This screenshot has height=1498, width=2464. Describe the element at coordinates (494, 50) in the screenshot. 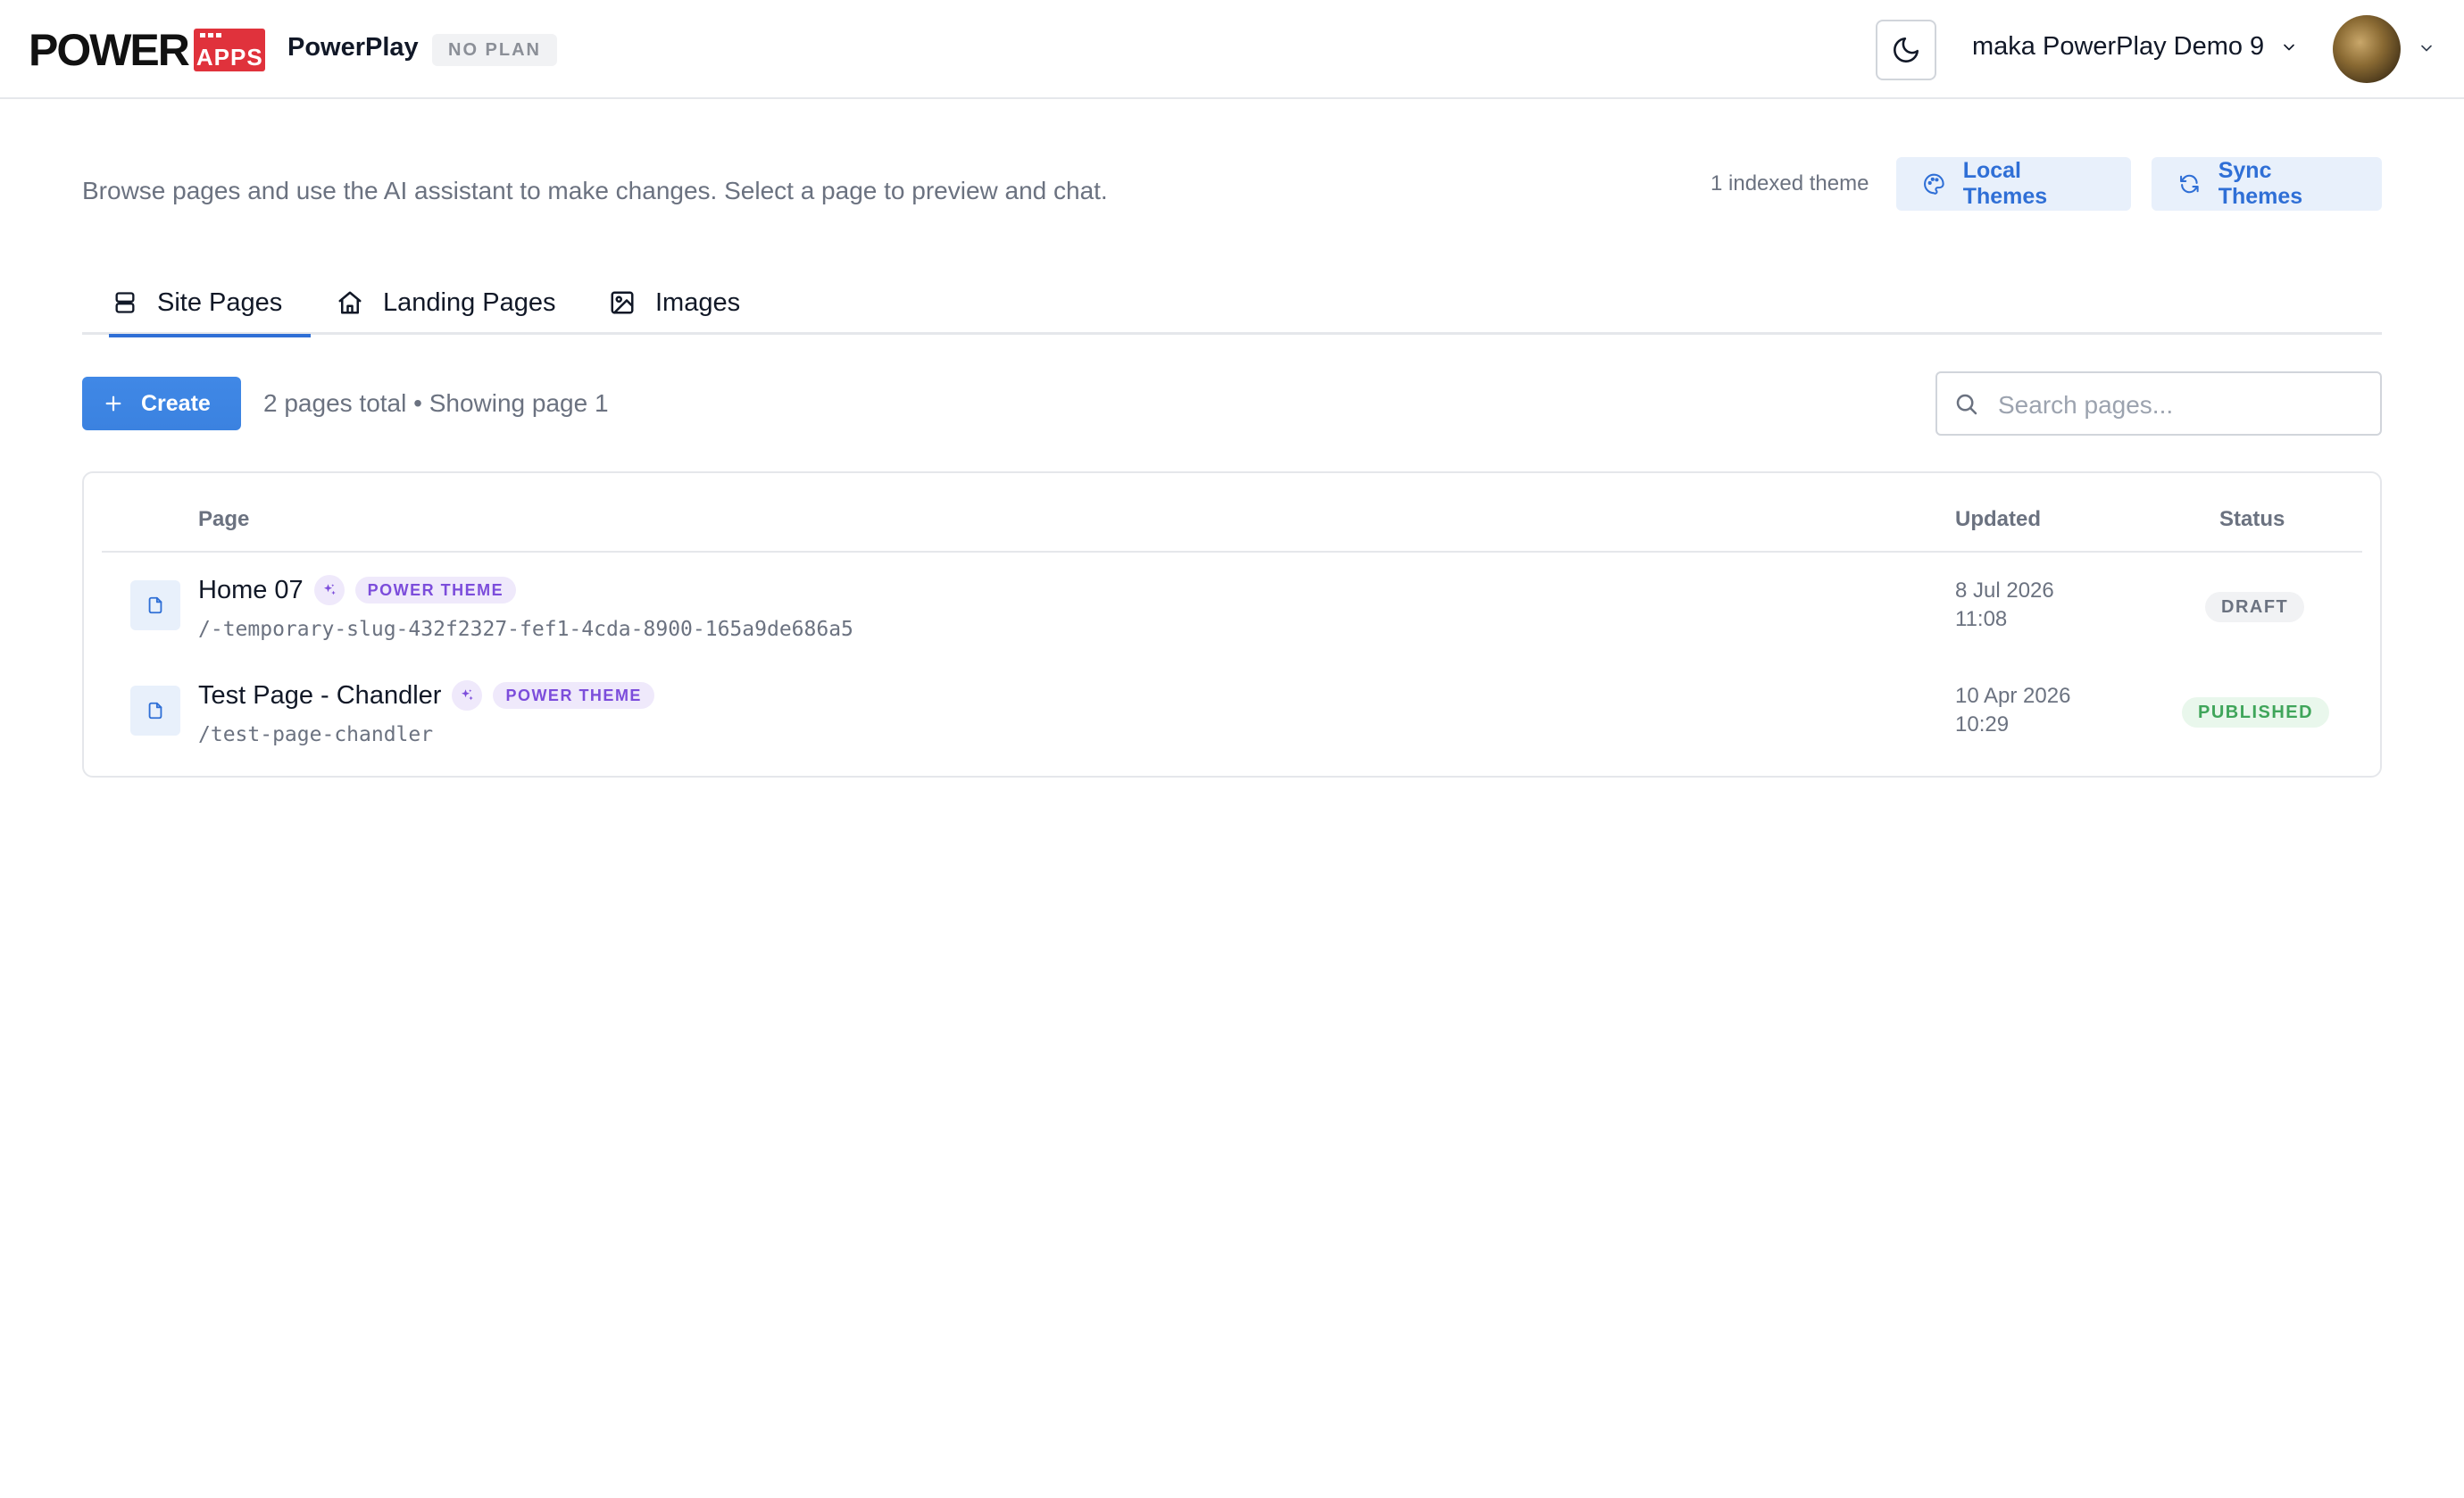

I see `plan-badge: NO PLAN` at that location.